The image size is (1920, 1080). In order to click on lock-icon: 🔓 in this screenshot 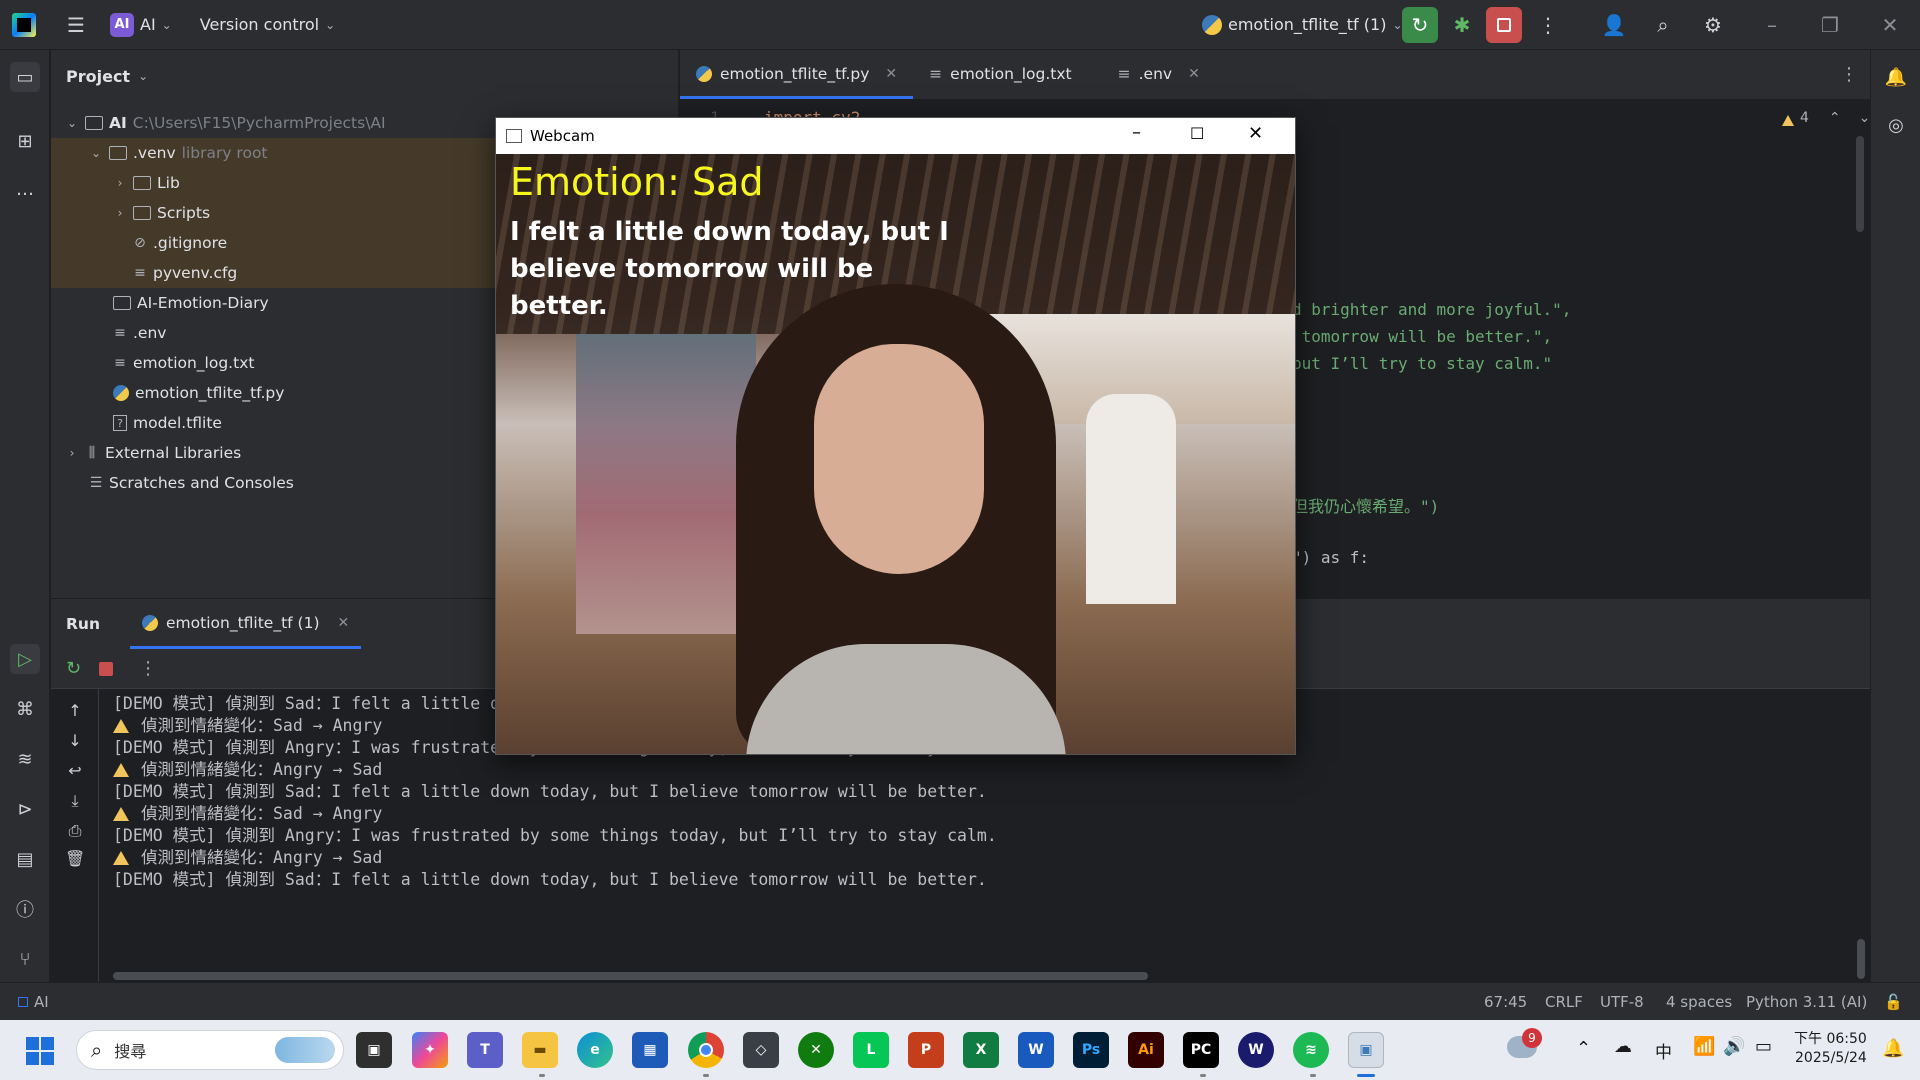, I will do `click(1893, 1002)`.